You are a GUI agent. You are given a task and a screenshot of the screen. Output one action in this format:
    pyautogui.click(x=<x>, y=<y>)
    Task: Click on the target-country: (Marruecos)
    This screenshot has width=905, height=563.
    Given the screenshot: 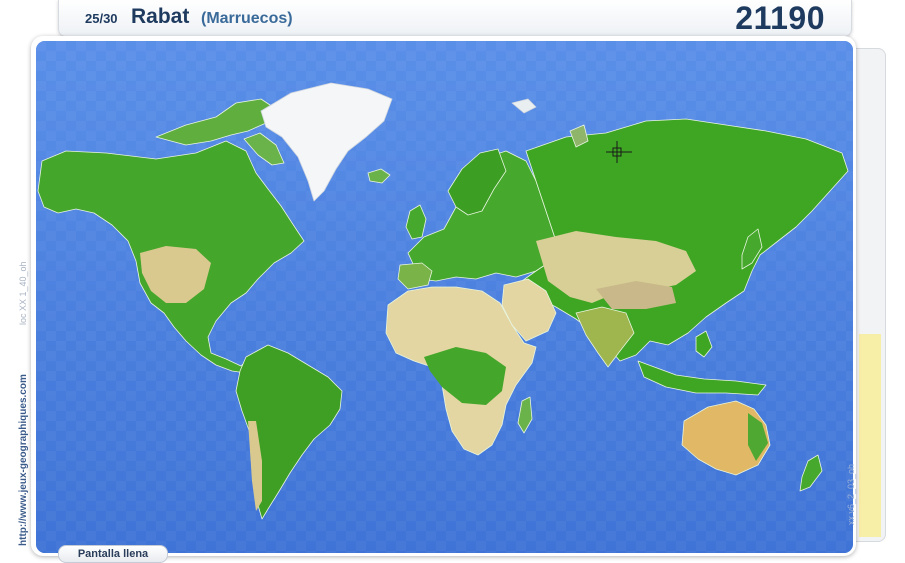 What is the action you would take?
    pyautogui.click(x=247, y=18)
    